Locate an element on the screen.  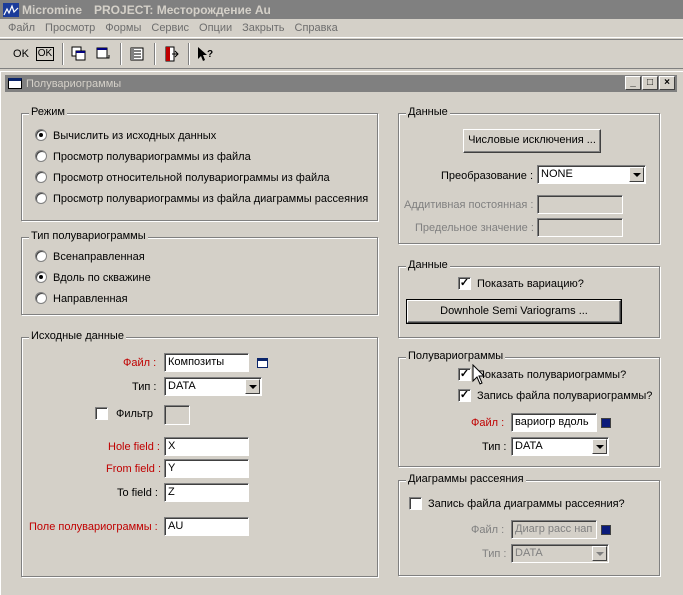
data-group-title: Данные is located at coordinates (428, 112).